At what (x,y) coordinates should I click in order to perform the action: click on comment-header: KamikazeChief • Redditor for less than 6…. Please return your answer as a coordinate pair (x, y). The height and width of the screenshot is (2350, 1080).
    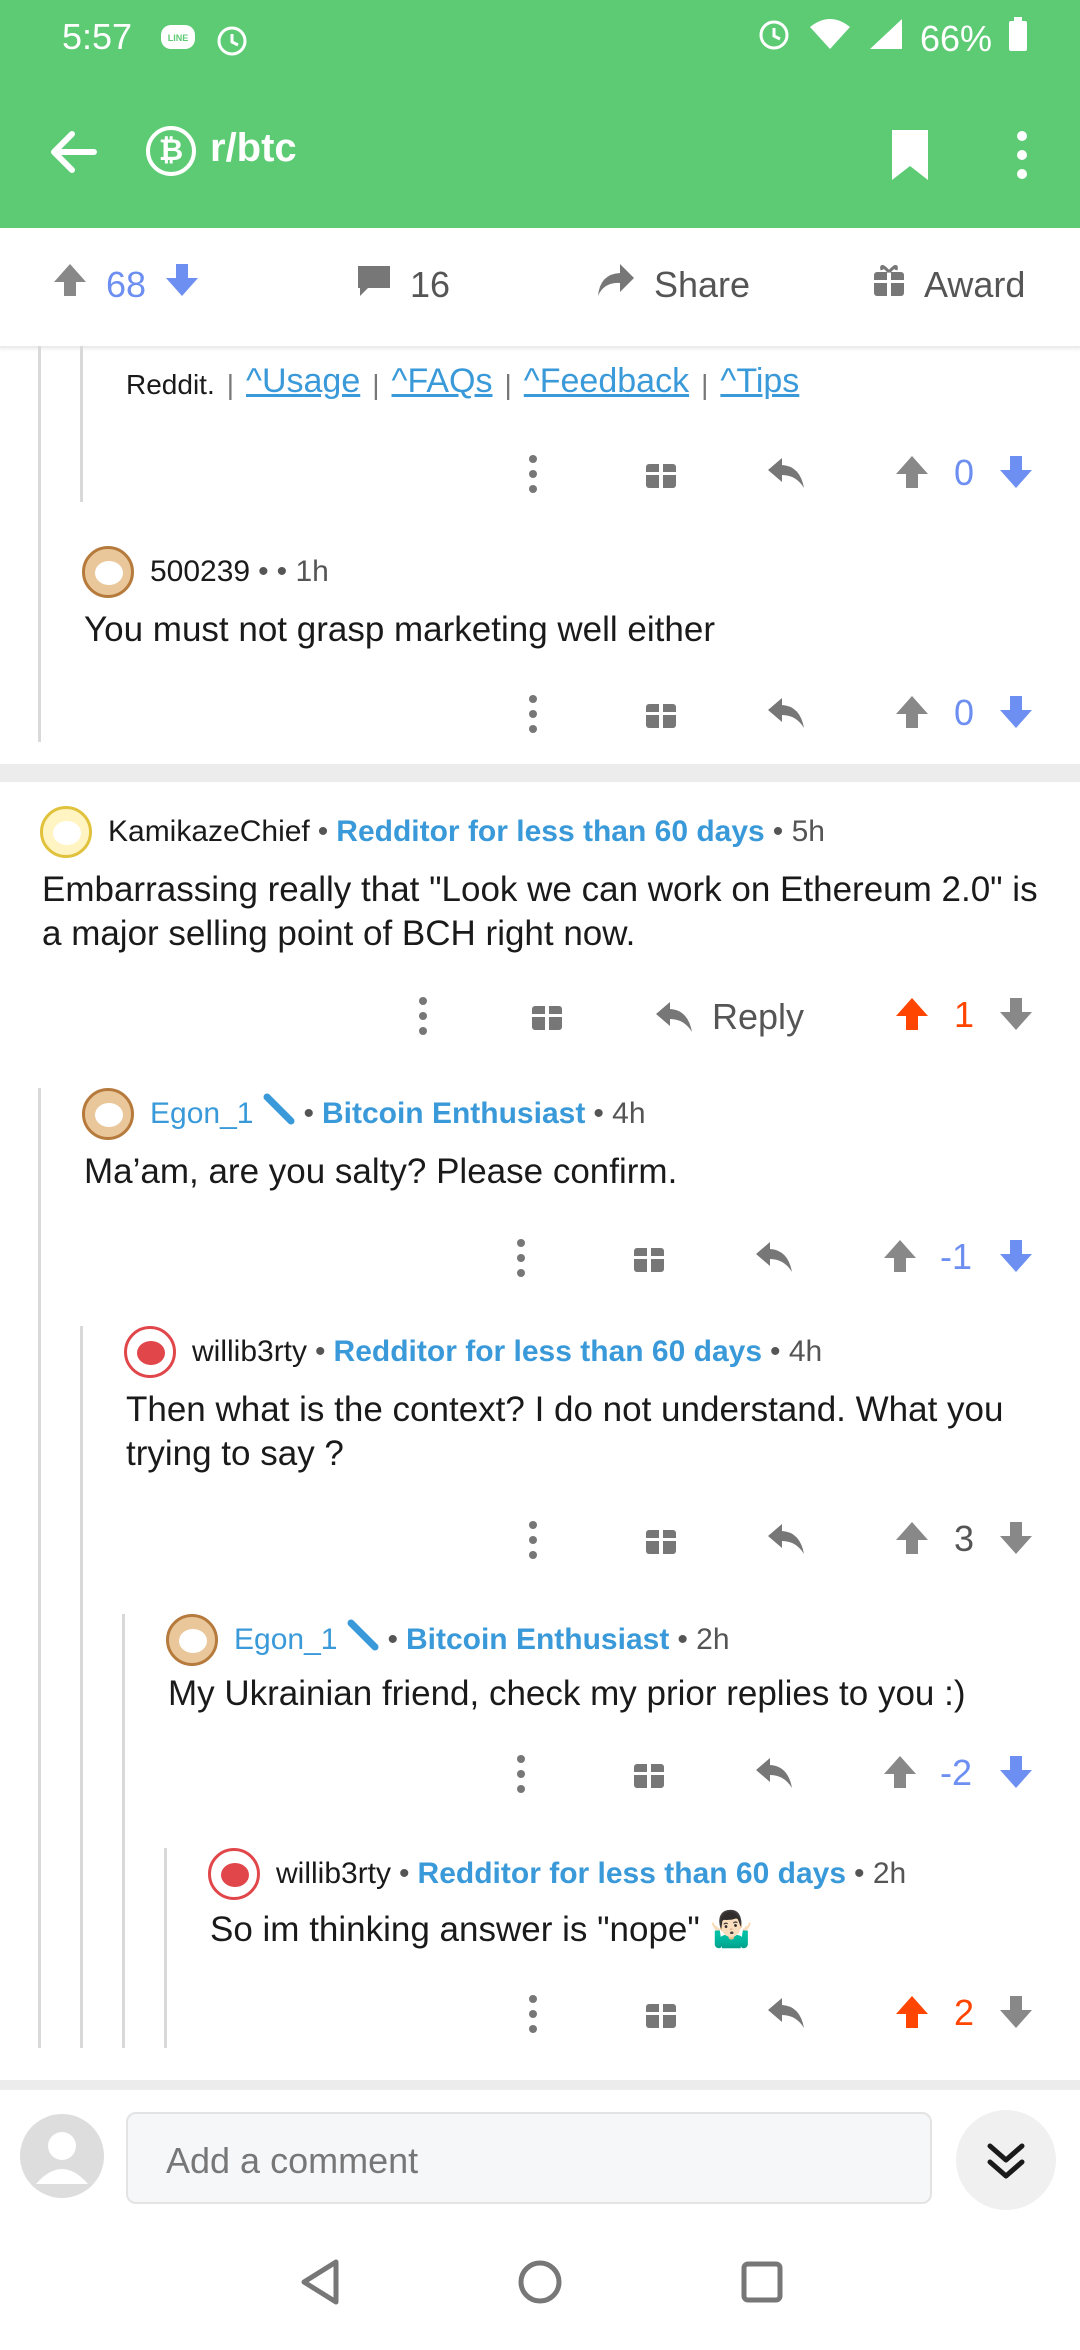
    Looking at the image, I should click on (432, 832).